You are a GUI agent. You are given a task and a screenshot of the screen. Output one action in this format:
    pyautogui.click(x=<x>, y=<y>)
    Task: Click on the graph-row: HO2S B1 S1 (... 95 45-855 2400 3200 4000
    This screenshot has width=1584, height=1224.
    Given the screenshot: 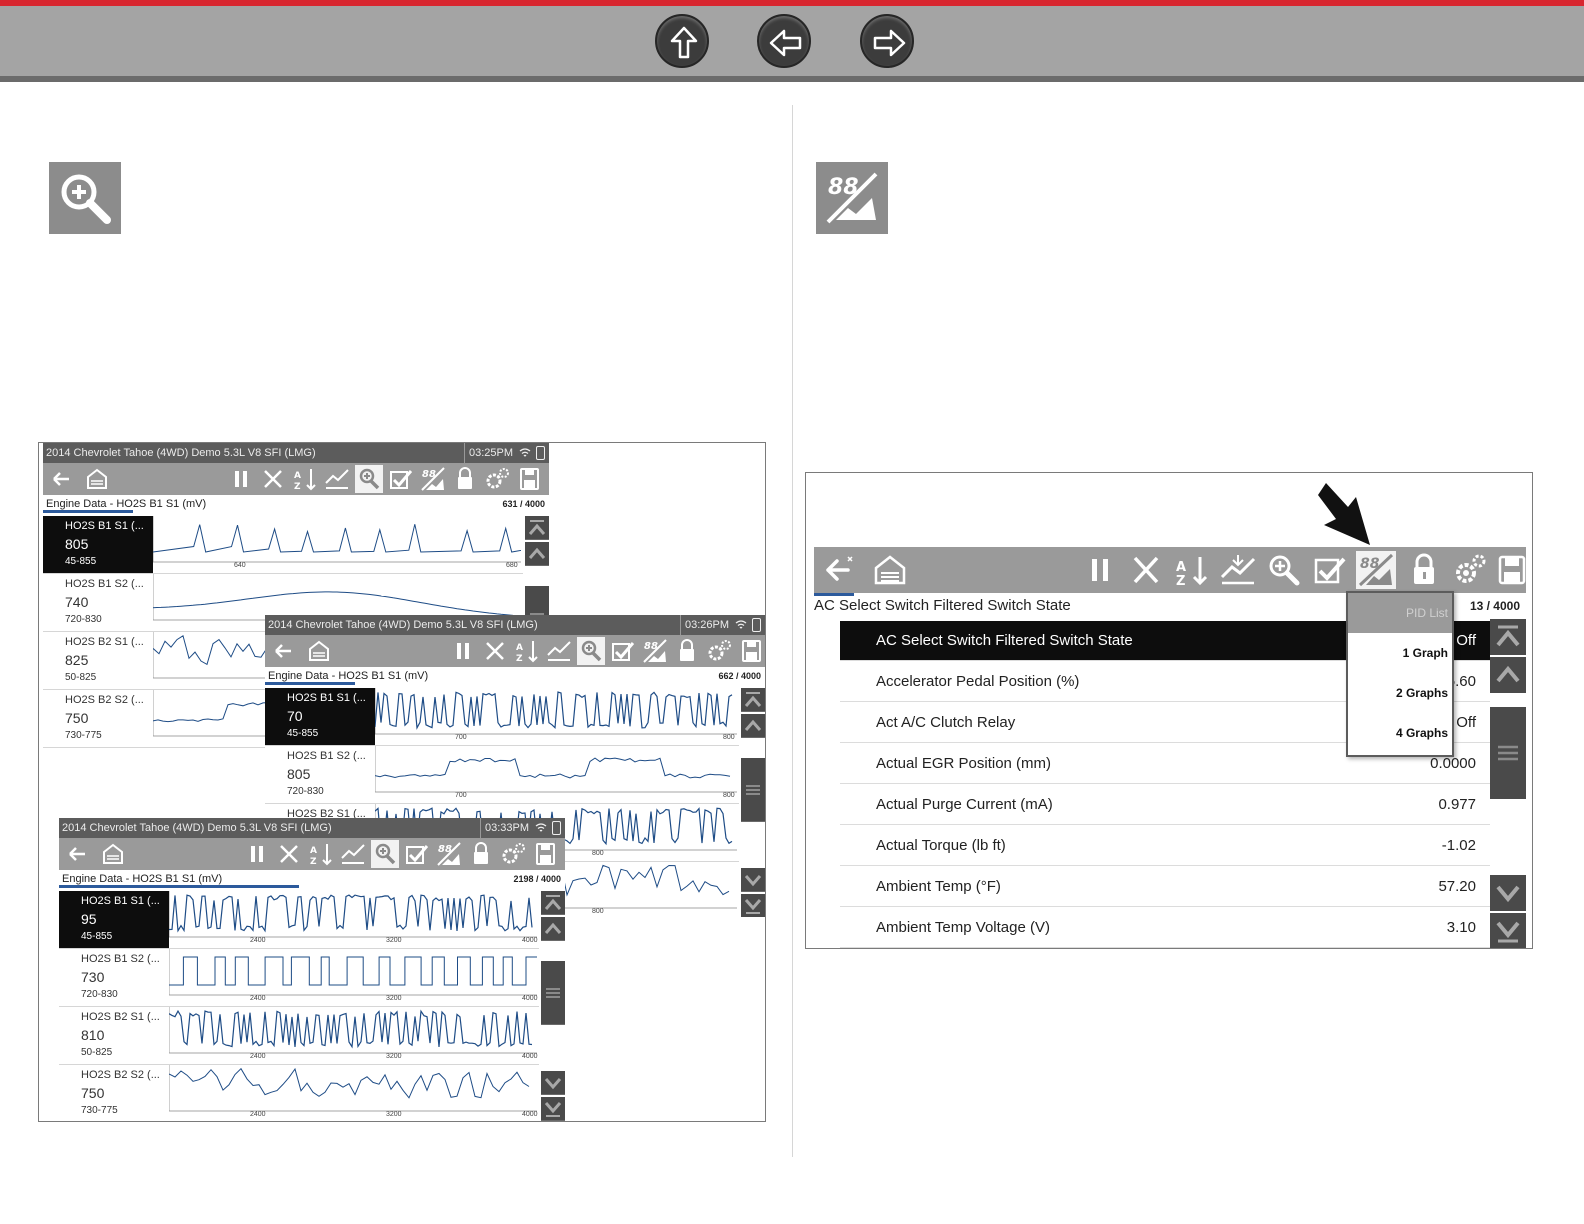 What is the action you would take?
    pyautogui.click(x=299, y=920)
    